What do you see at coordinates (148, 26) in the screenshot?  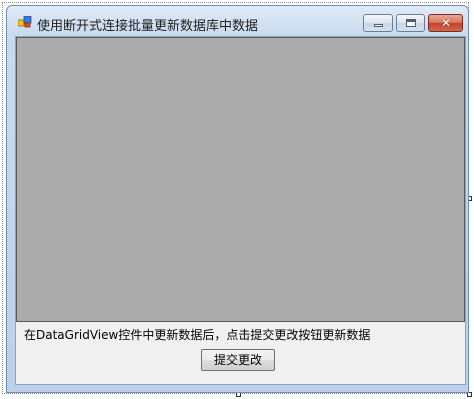 I see `window-title: 使用断开式连接批量更新数据库中数据` at bounding box center [148, 26].